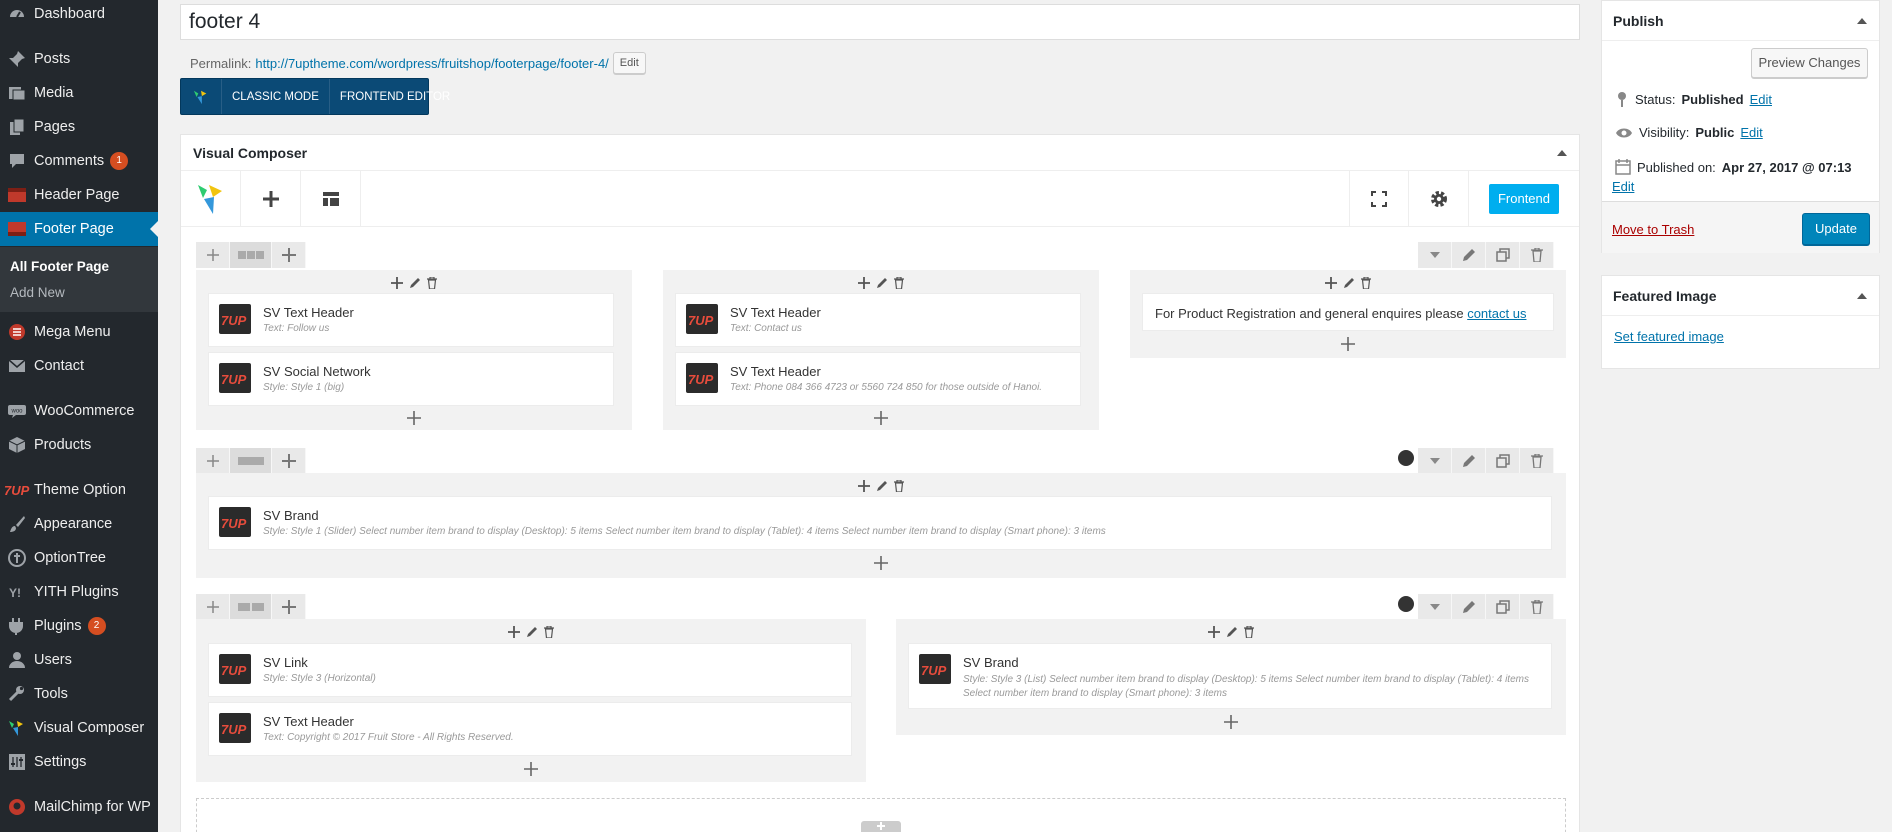 The width and height of the screenshot is (1892, 832). What do you see at coordinates (881, 815) in the screenshot?
I see `add-row-placeholder` at bounding box center [881, 815].